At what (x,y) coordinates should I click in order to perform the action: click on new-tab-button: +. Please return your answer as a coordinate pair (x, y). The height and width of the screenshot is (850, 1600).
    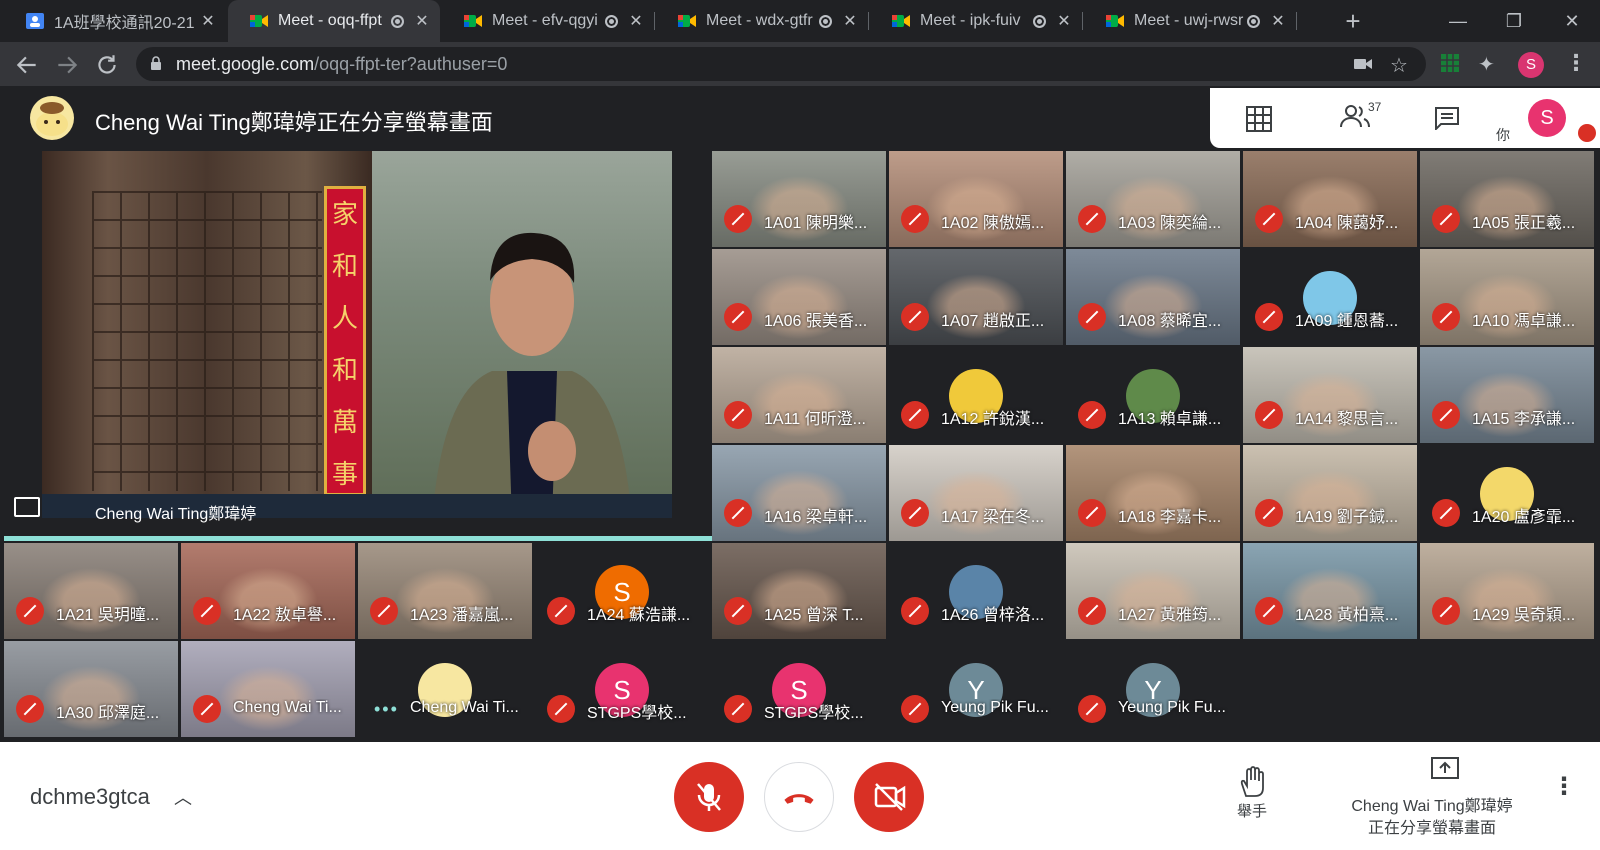
    Looking at the image, I should click on (1353, 21).